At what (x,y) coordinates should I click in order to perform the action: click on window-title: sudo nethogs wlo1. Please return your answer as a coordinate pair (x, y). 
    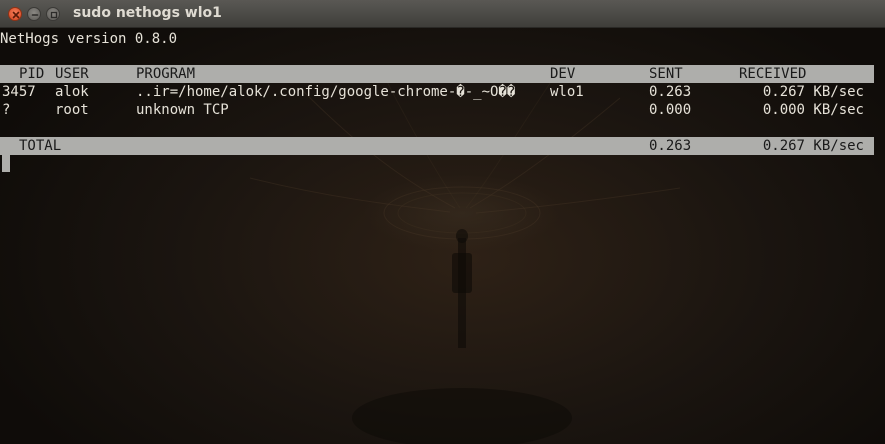
    Looking at the image, I should click on (147, 13).